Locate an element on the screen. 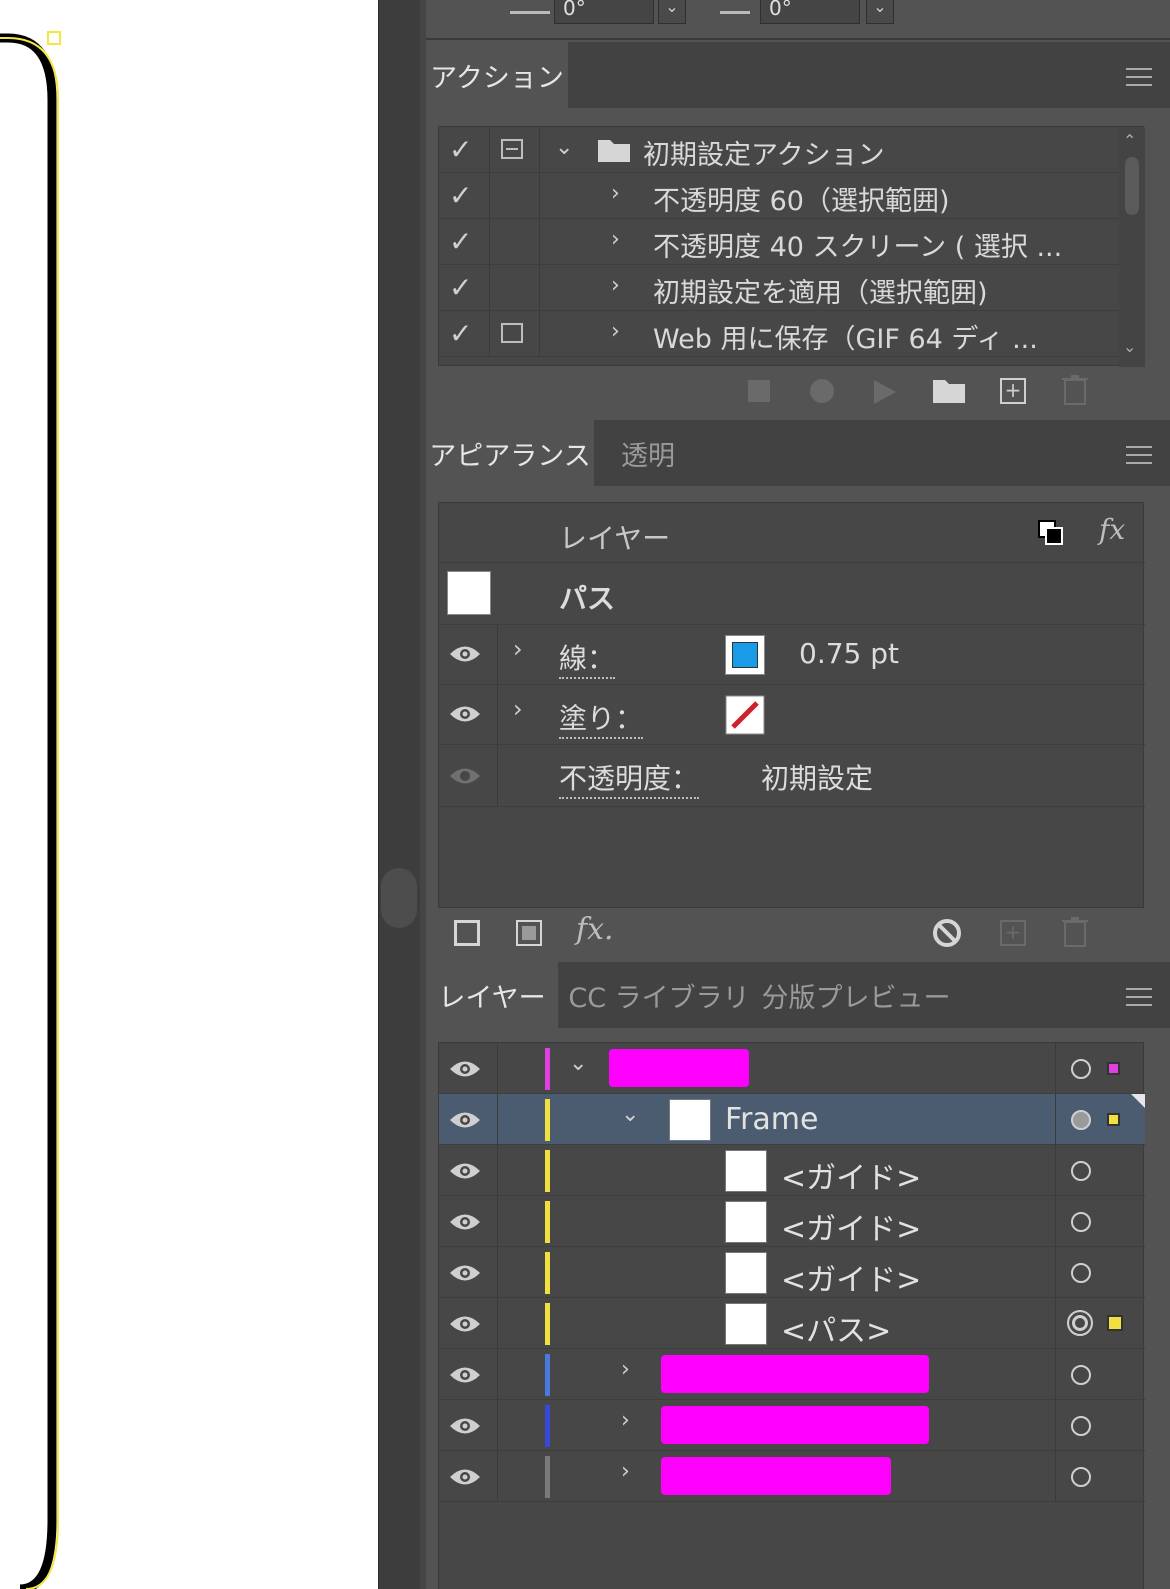 This screenshot has width=1170, height=1589. scroll-up-icon: ⌃ is located at coordinates (1129, 140).